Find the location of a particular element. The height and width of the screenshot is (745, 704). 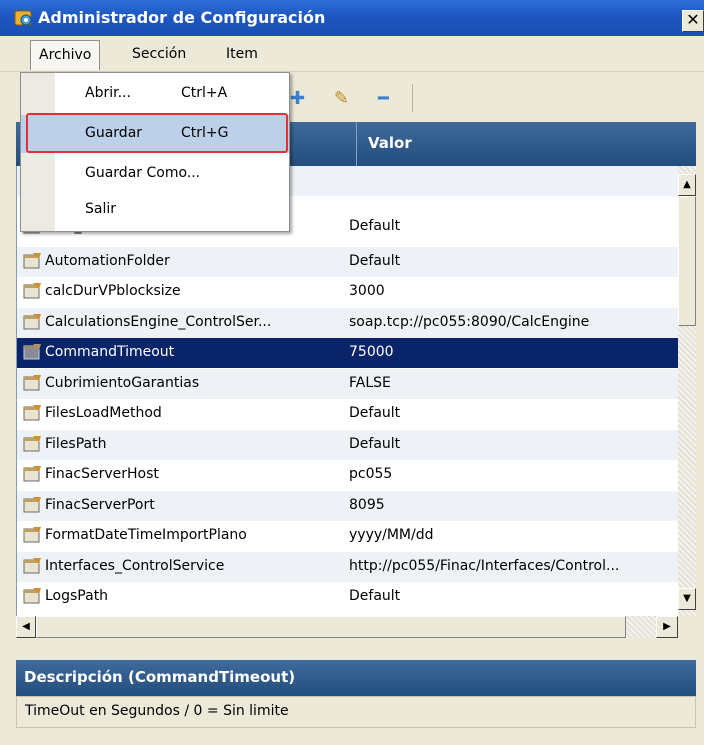

close-button: ✕ is located at coordinates (693, 21).